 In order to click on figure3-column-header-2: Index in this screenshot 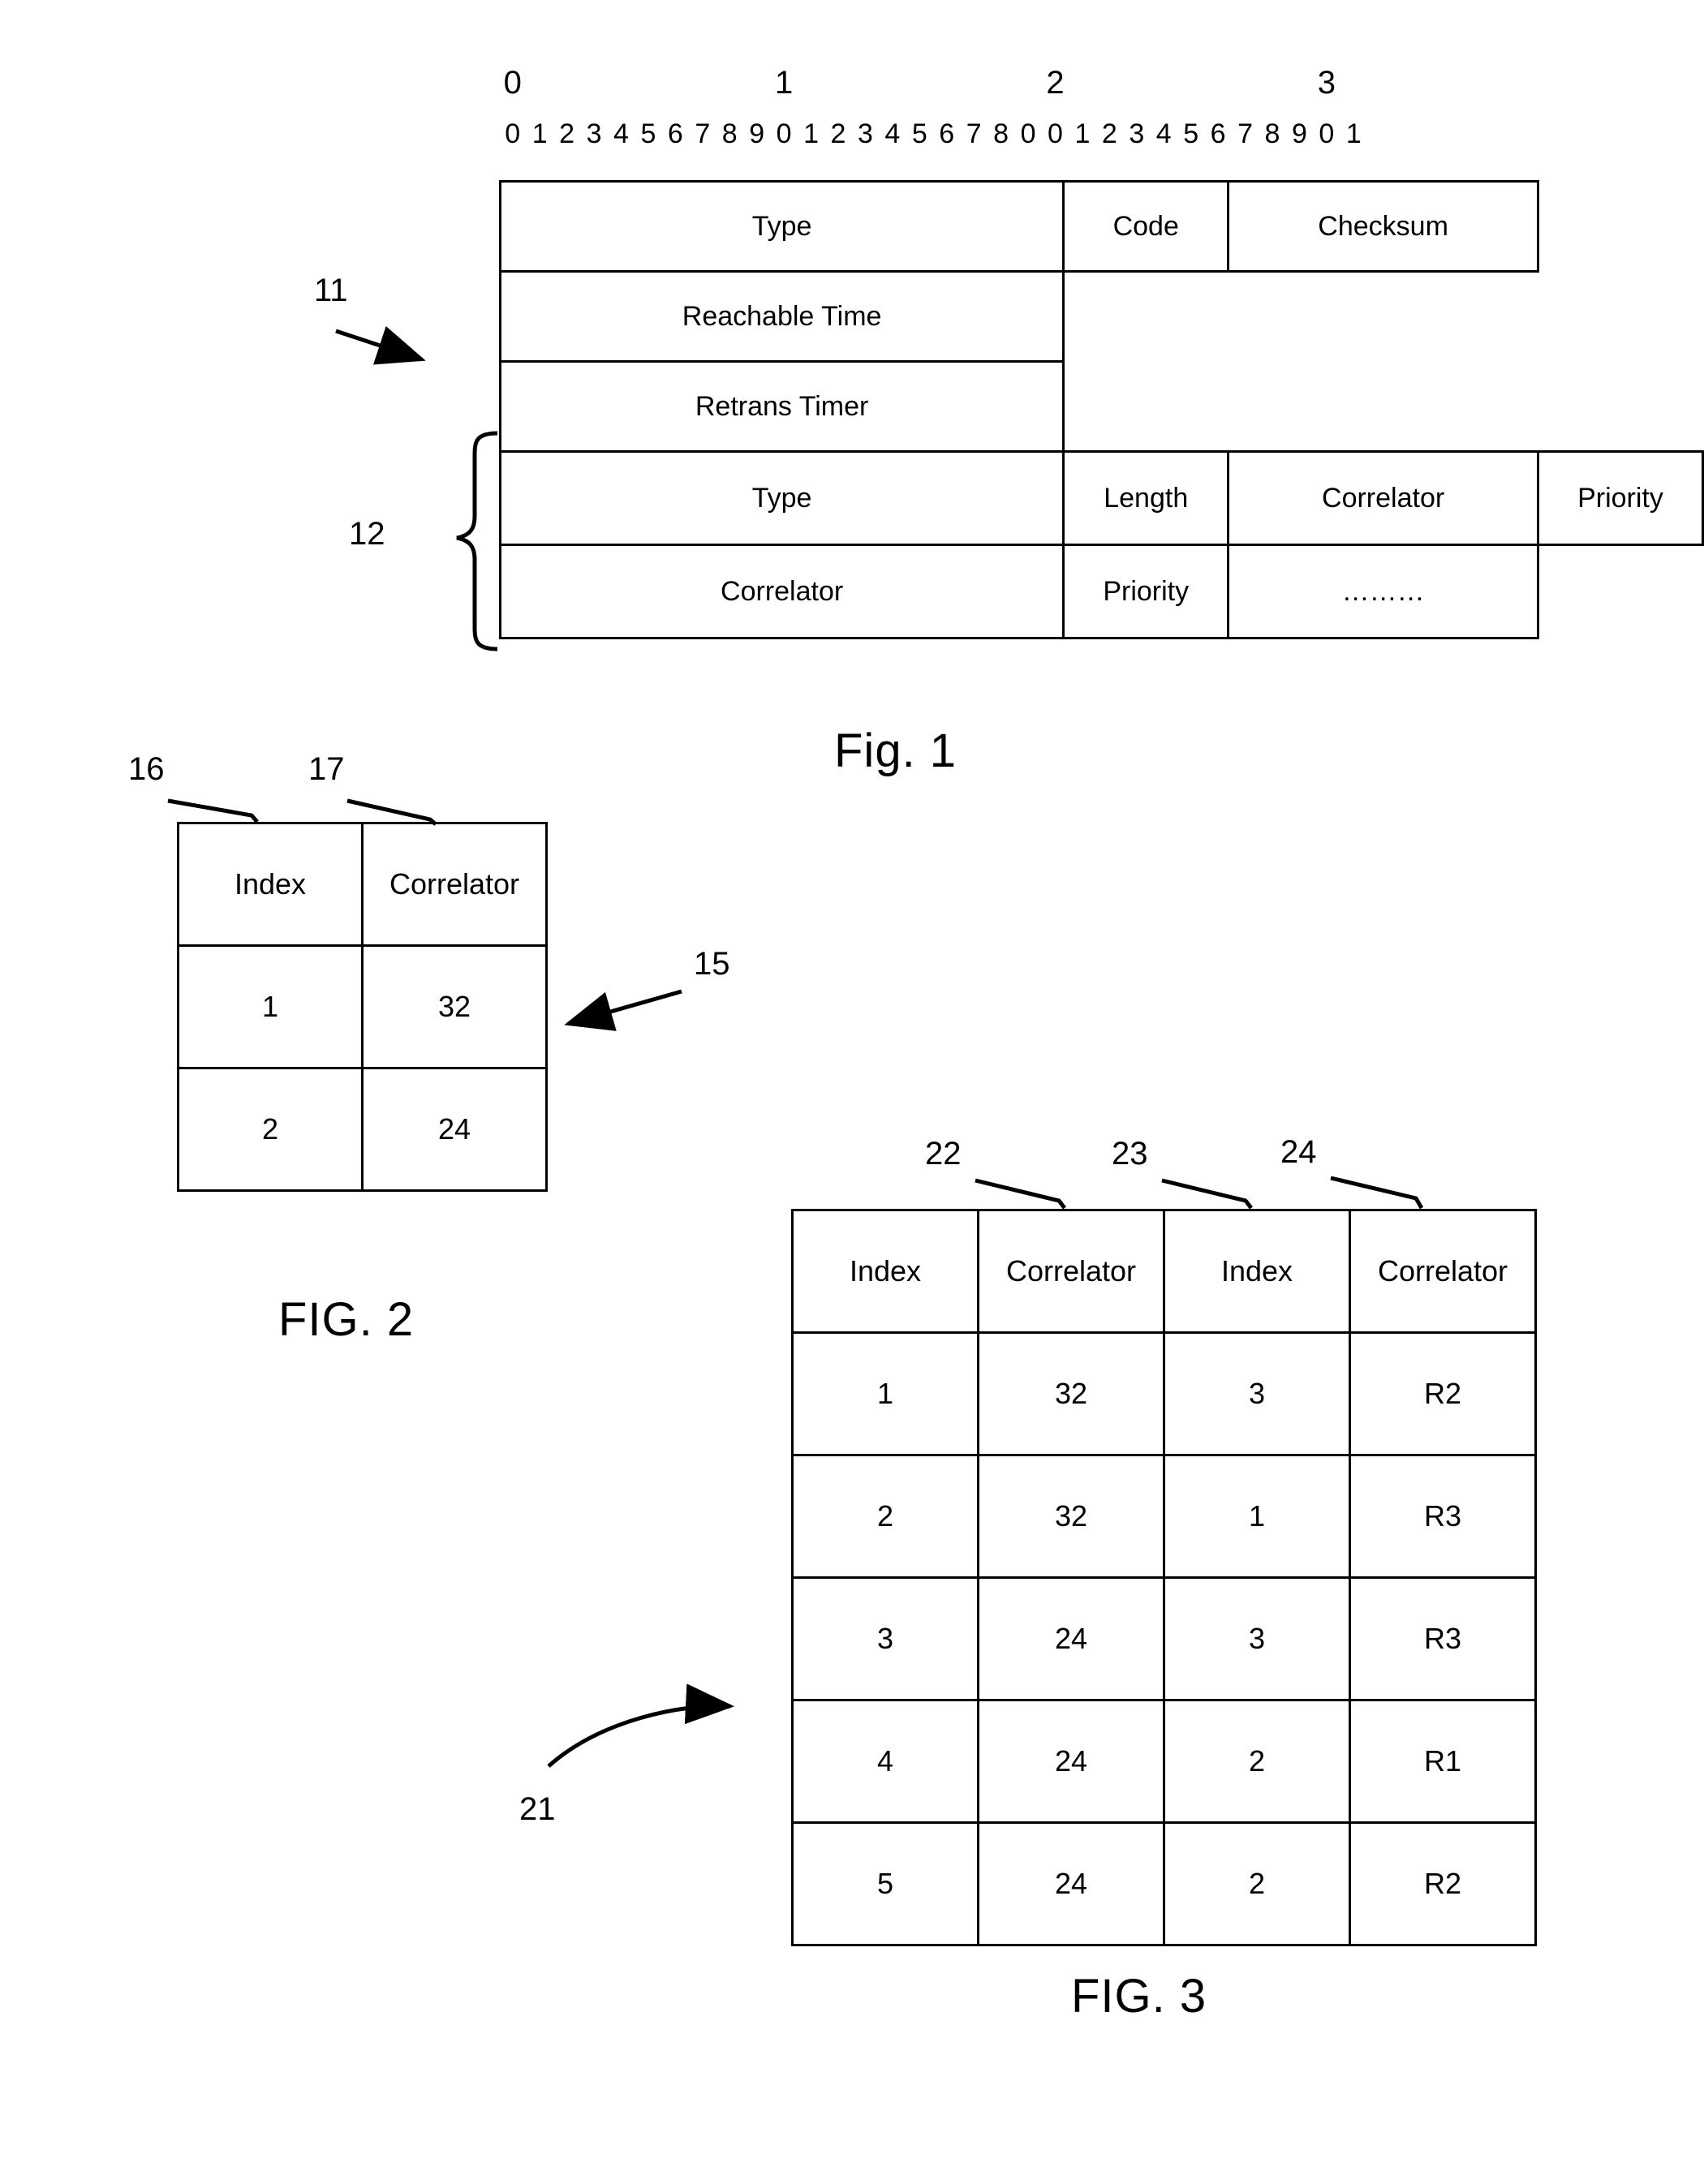, I will do `click(1257, 1271)`.